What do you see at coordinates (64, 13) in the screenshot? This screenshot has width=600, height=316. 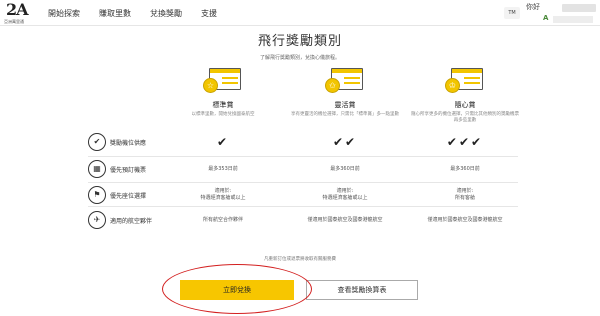 I see `nav-explore: 開始探索` at bounding box center [64, 13].